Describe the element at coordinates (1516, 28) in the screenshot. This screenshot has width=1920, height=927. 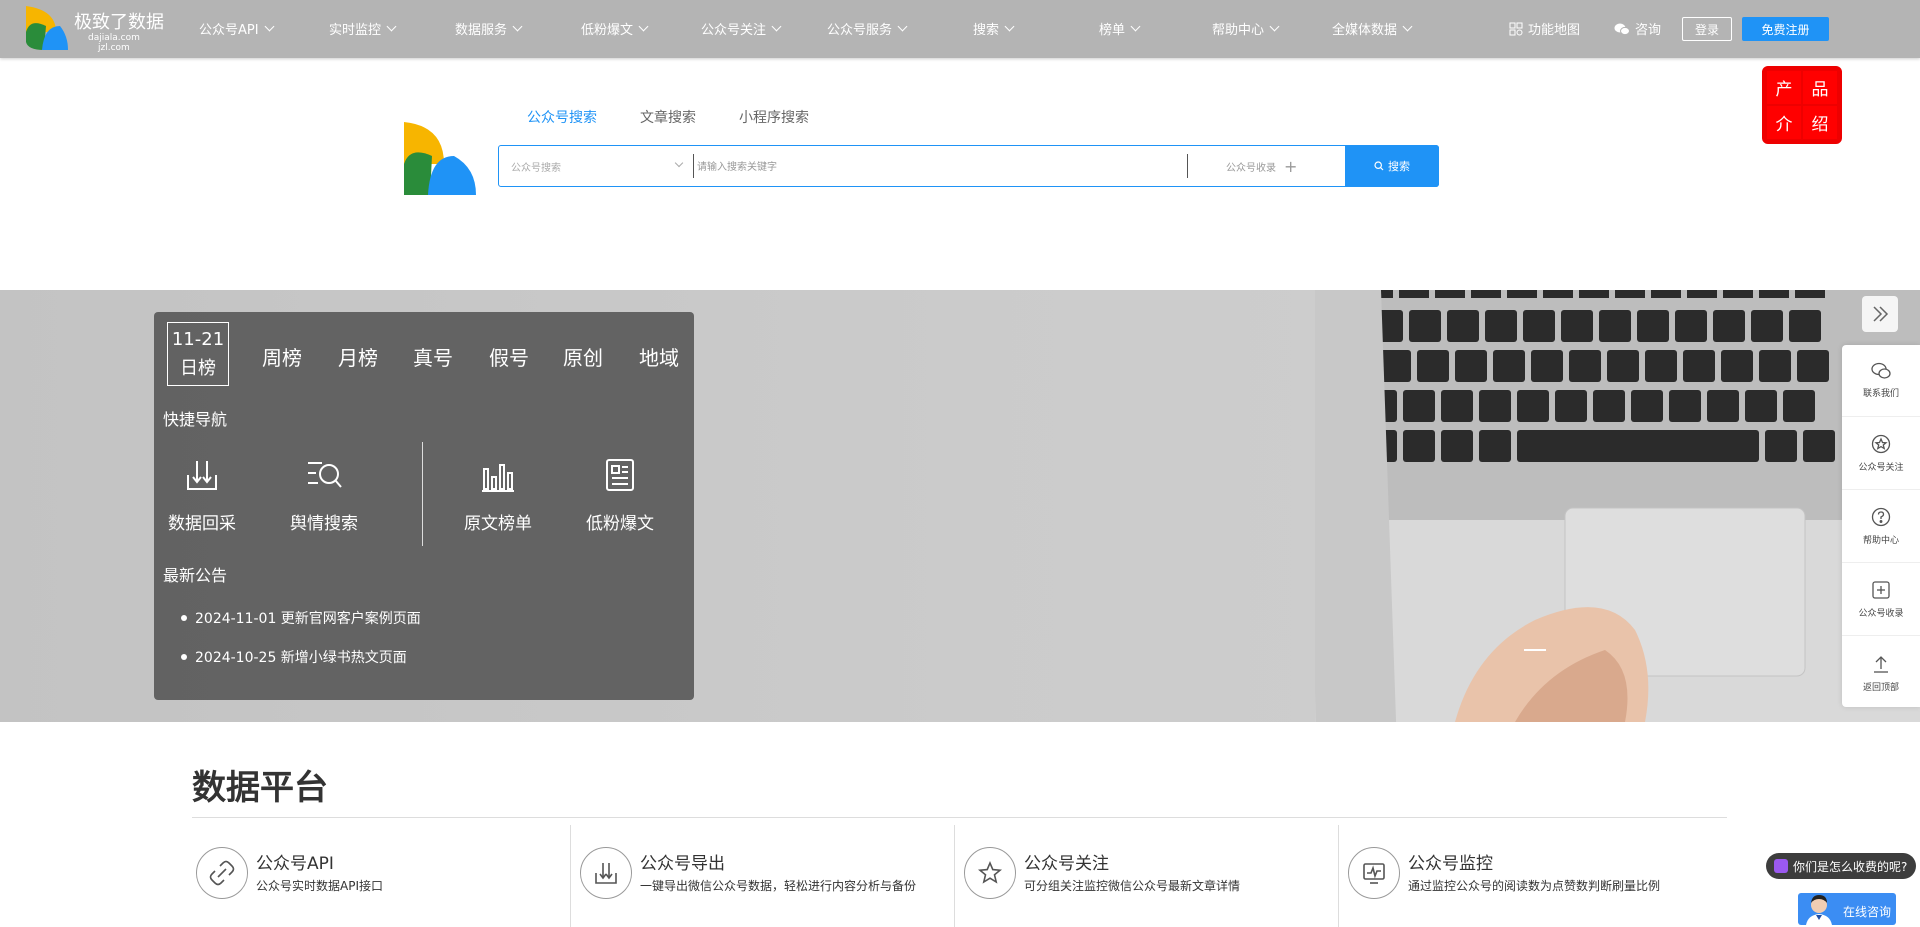
I see `sitemap-icon` at that location.